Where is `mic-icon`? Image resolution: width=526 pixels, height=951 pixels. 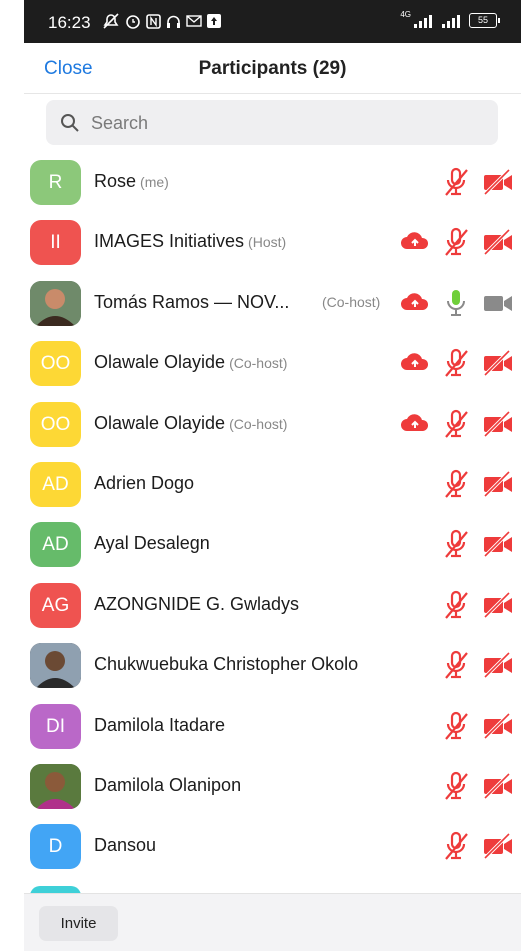 mic-icon is located at coordinates (457, 305).